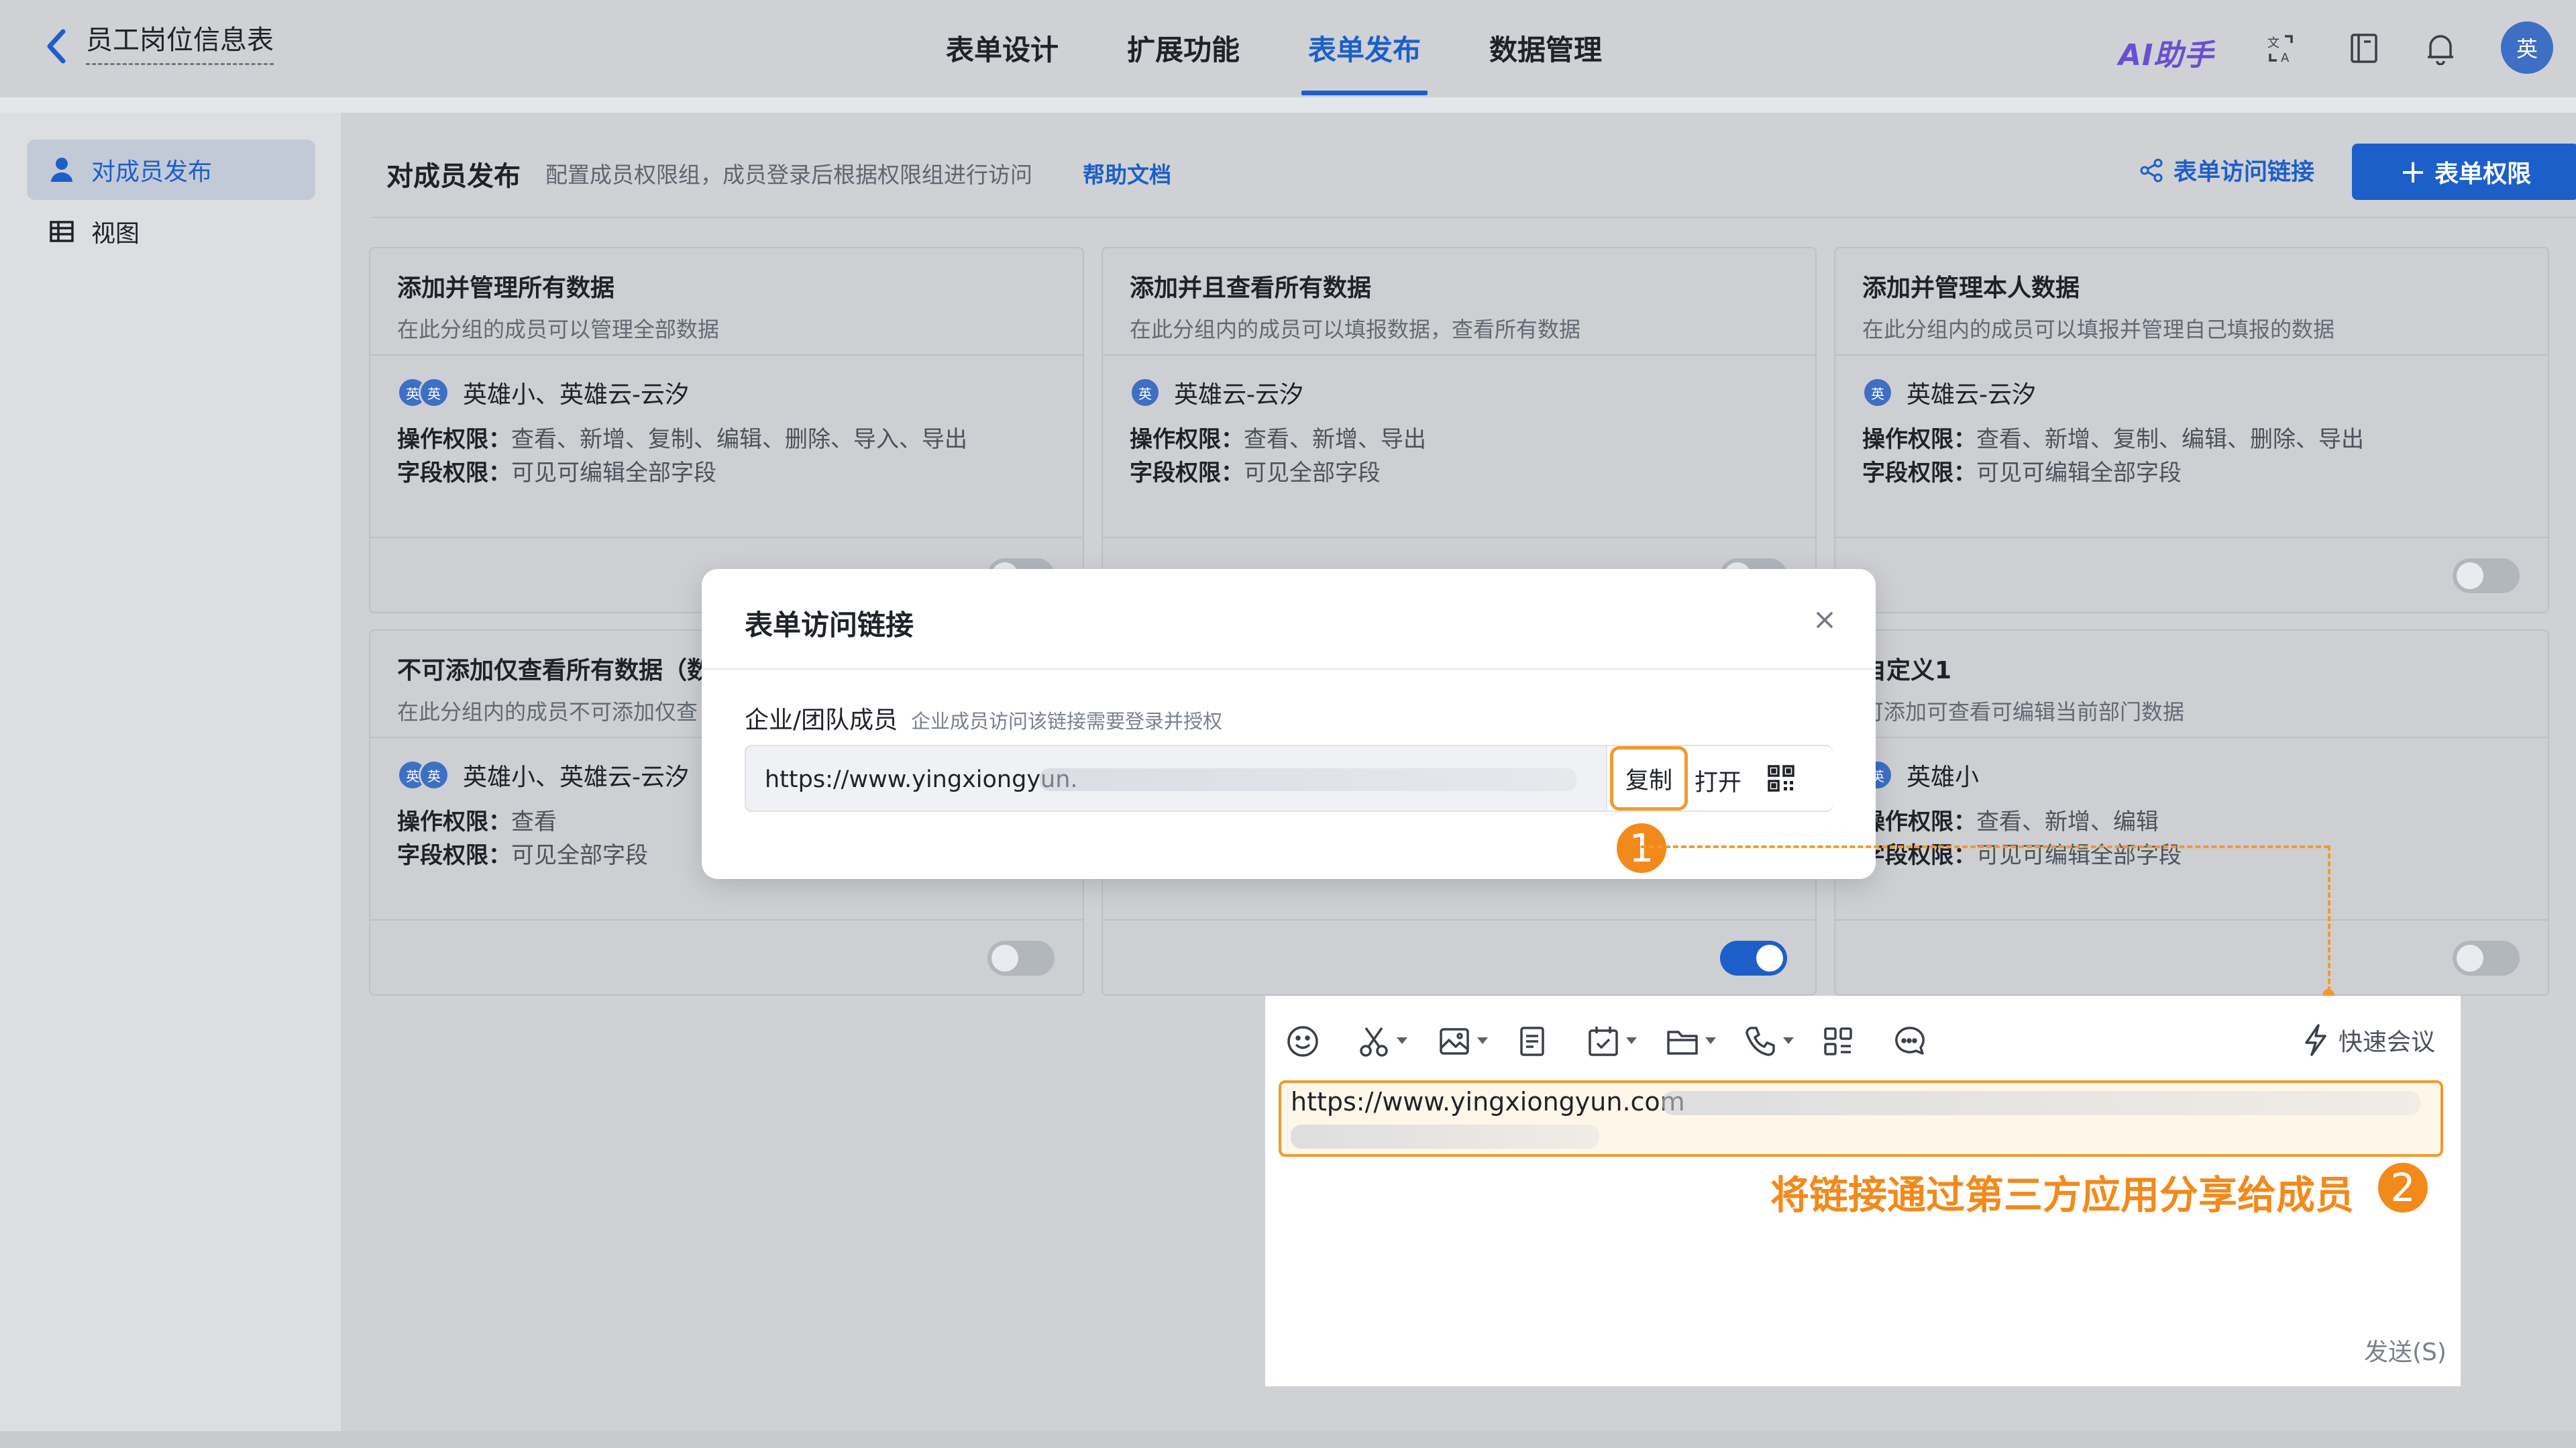 This screenshot has width=2576, height=1448. Describe the element at coordinates (2527, 47) in the screenshot. I see `user-avatar: 英` at that location.